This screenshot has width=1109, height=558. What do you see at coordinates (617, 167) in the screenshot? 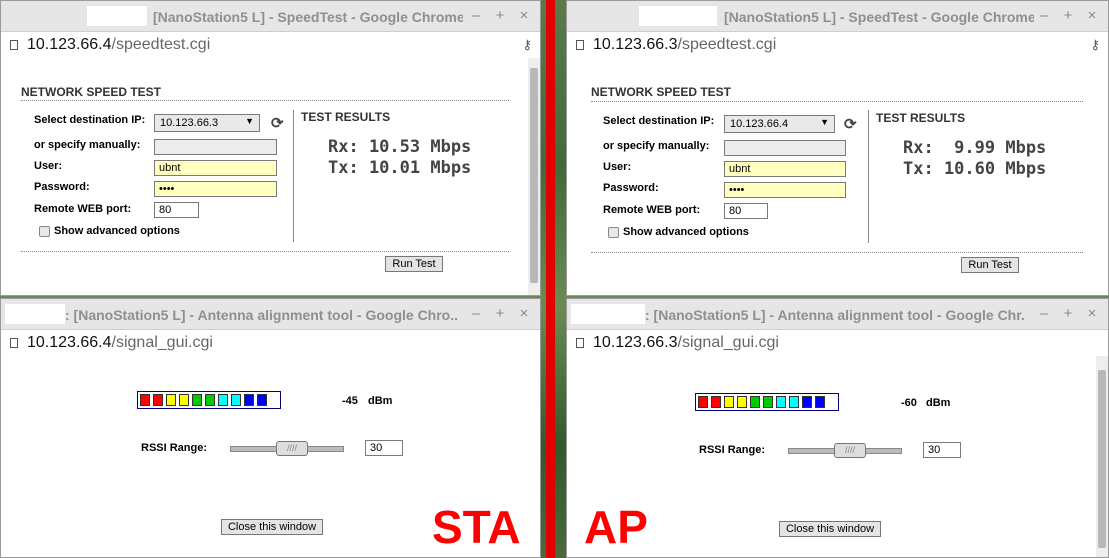
I see `user-label: User:` at bounding box center [617, 167].